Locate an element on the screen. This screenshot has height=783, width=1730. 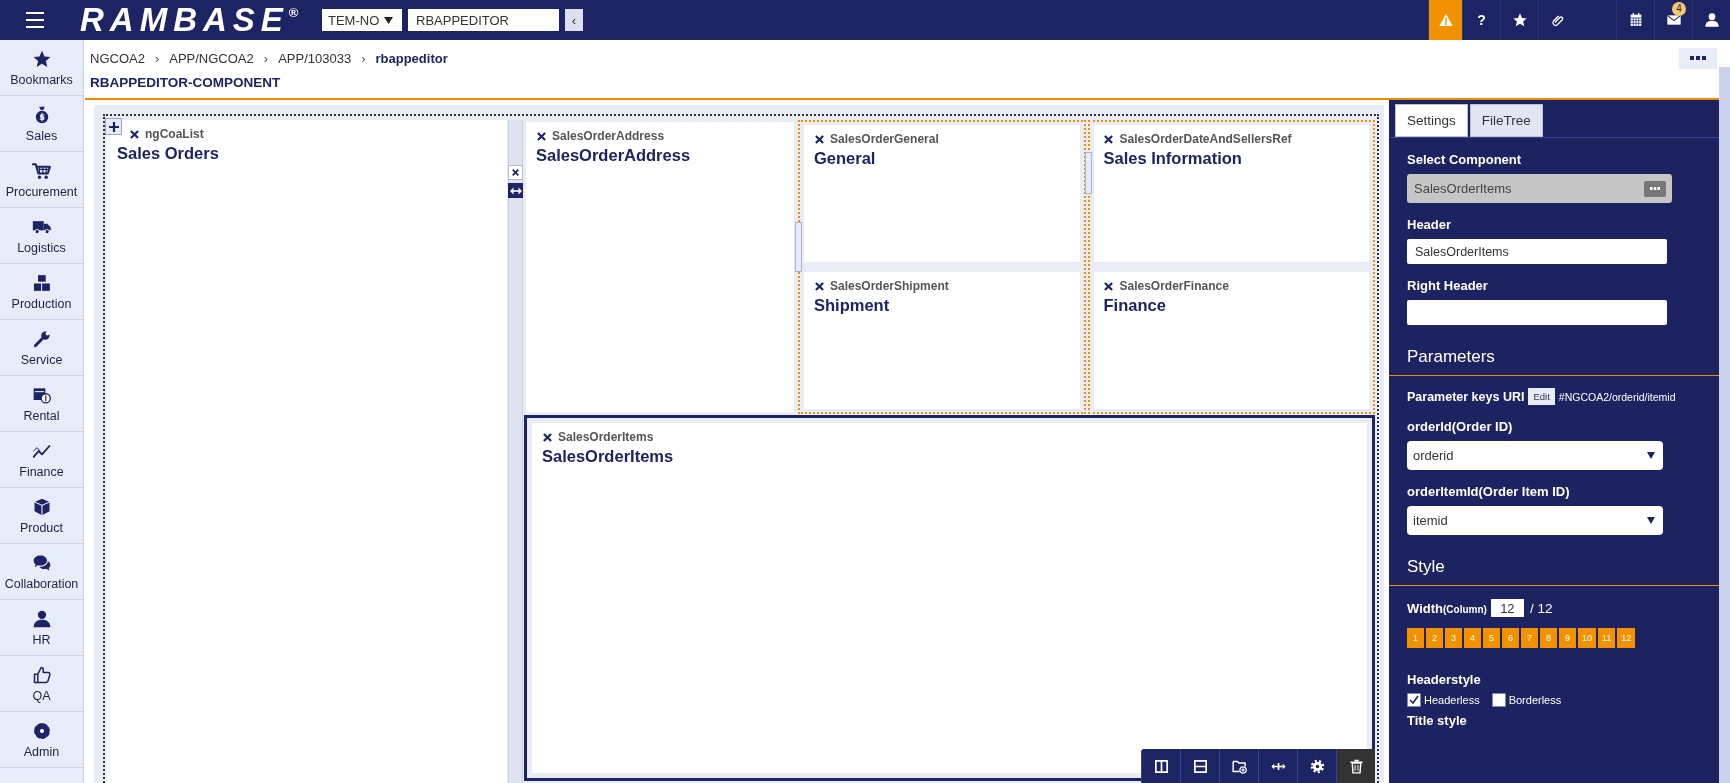
component-header: SalesOrderItems is located at coordinates (608, 456).